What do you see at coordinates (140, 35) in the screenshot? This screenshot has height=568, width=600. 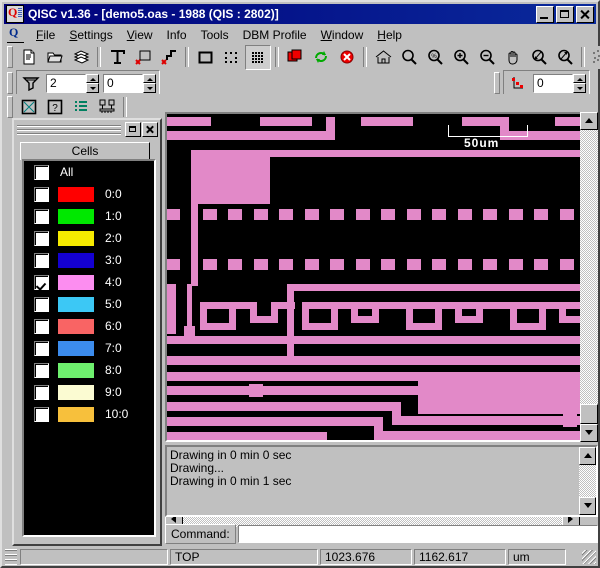 I see `menu-item-view: View` at bounding box center [140, 35].